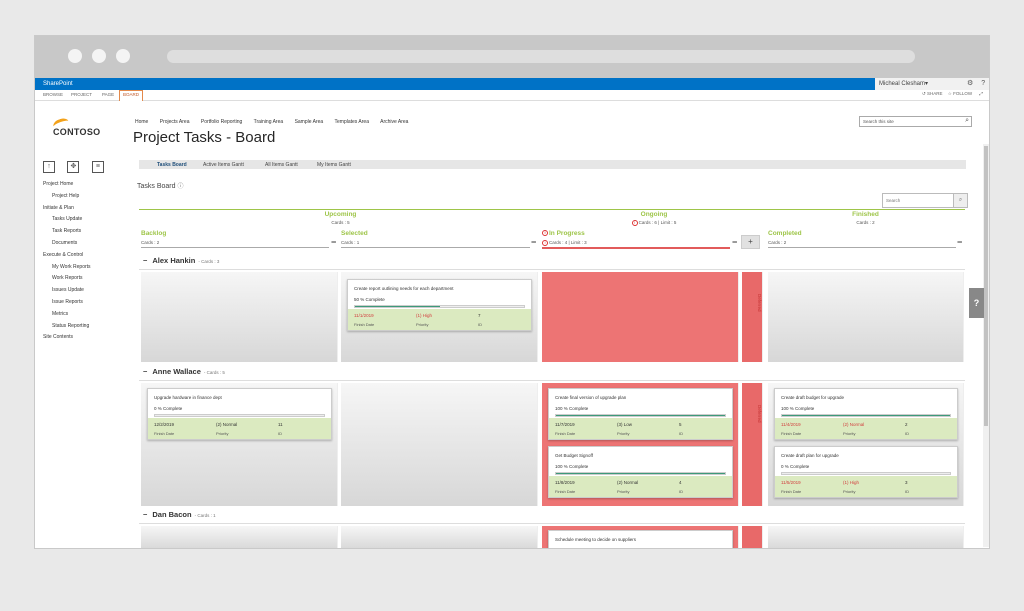 The image size is (1024, 611). I want to click on user-menu: Micheal Clesham▾, so click(919, 84).